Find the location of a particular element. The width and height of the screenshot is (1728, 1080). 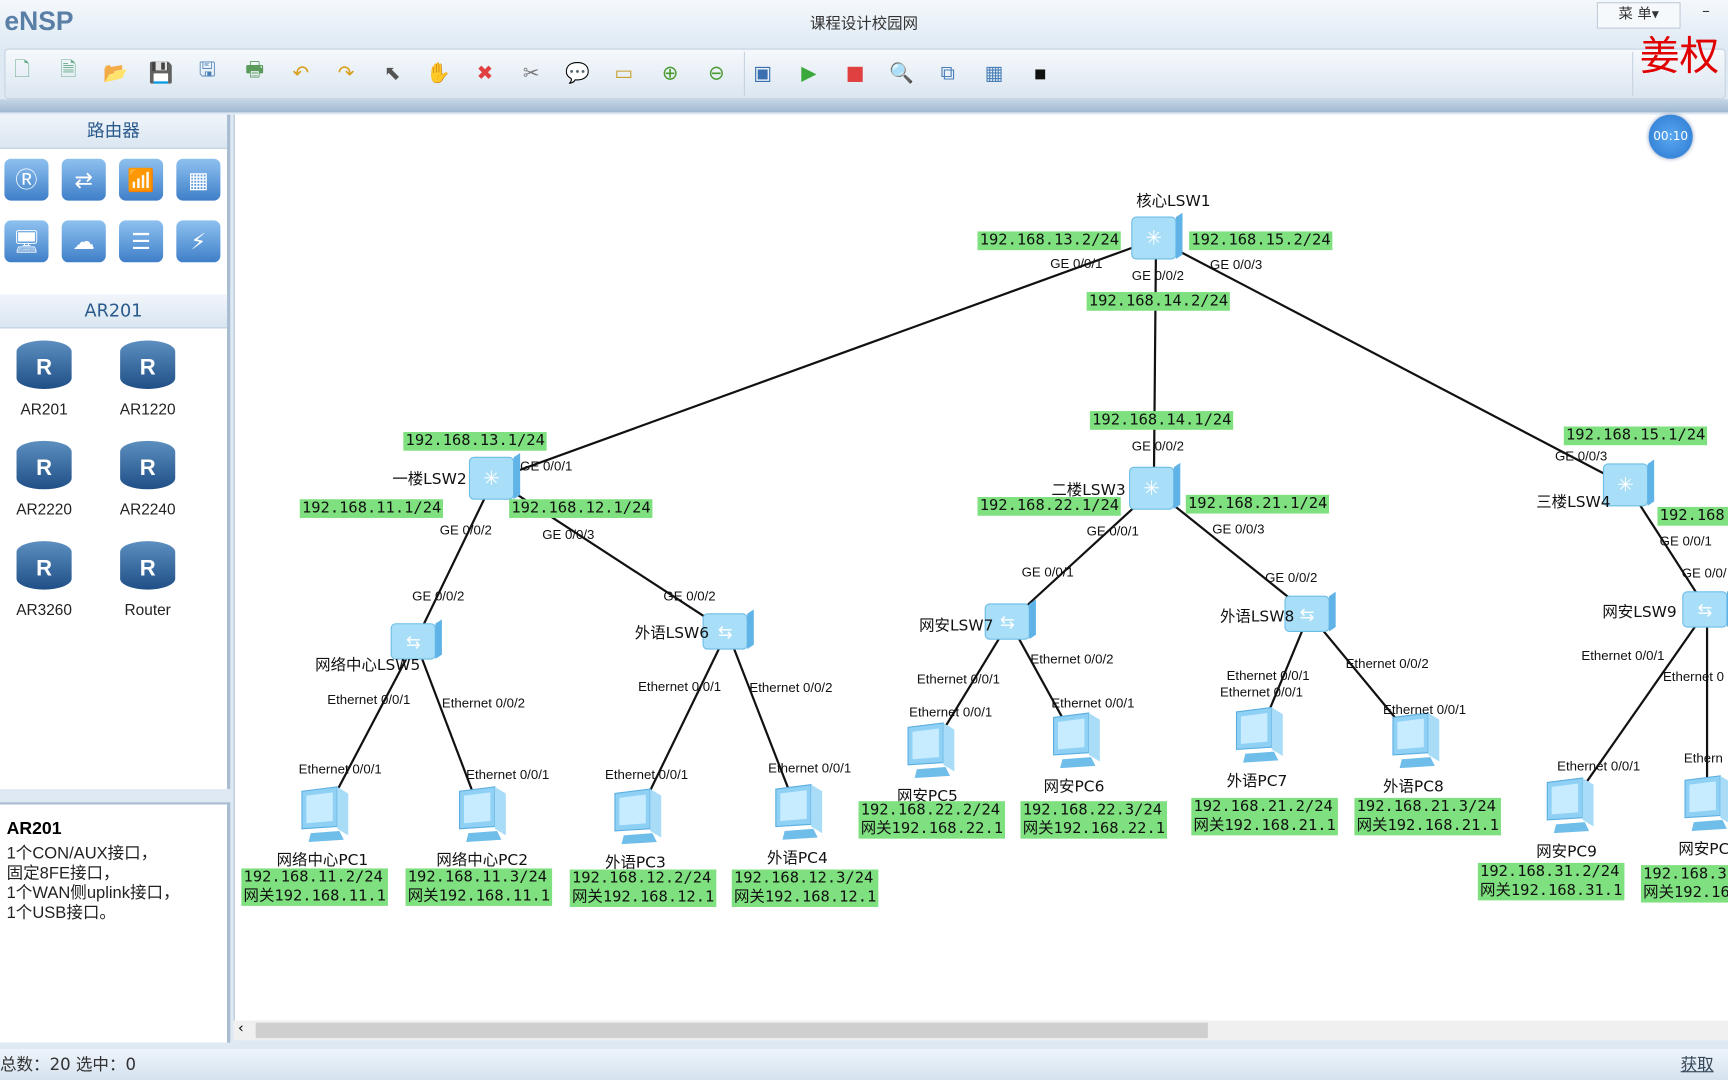

pc-category-icon: 🖥 is located at coordinates (26, 241).